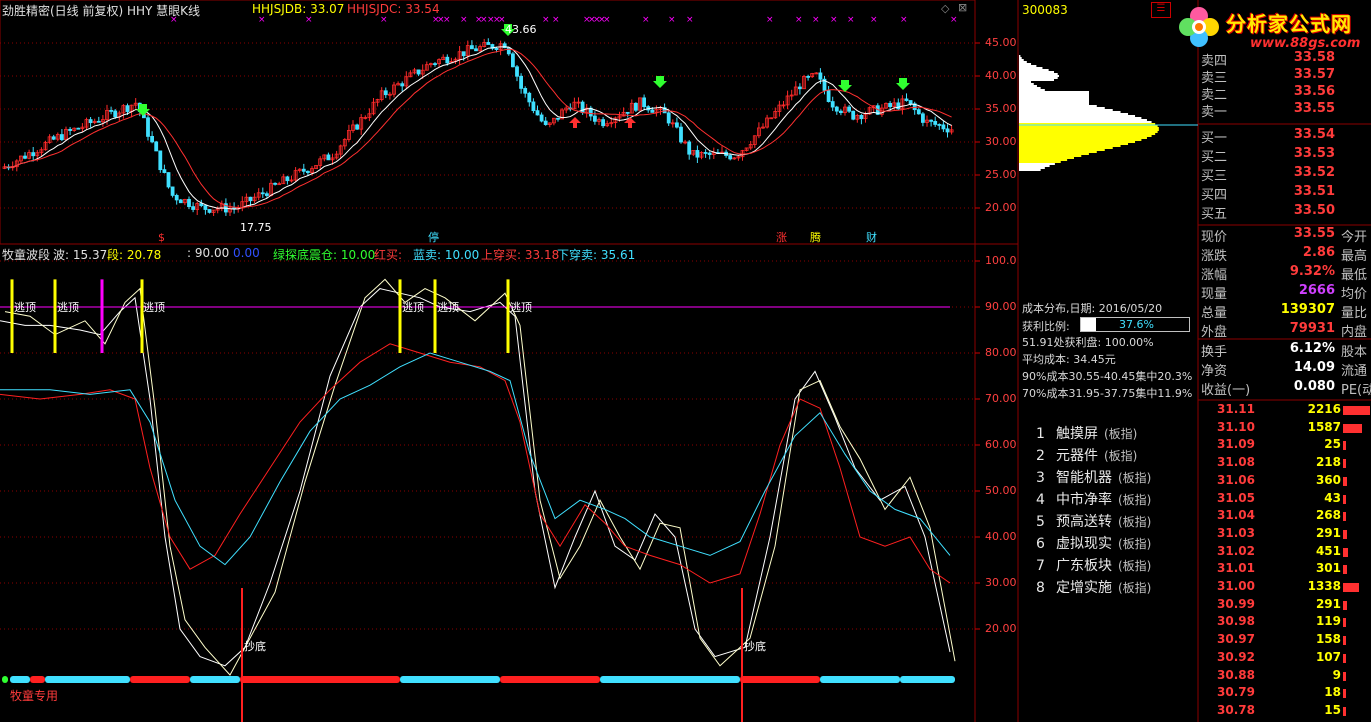  What do you see at coordinates (1354, 352) in the screenshot?
I see `quote2-label-2: 股本` at bounding box center [1354, 352].